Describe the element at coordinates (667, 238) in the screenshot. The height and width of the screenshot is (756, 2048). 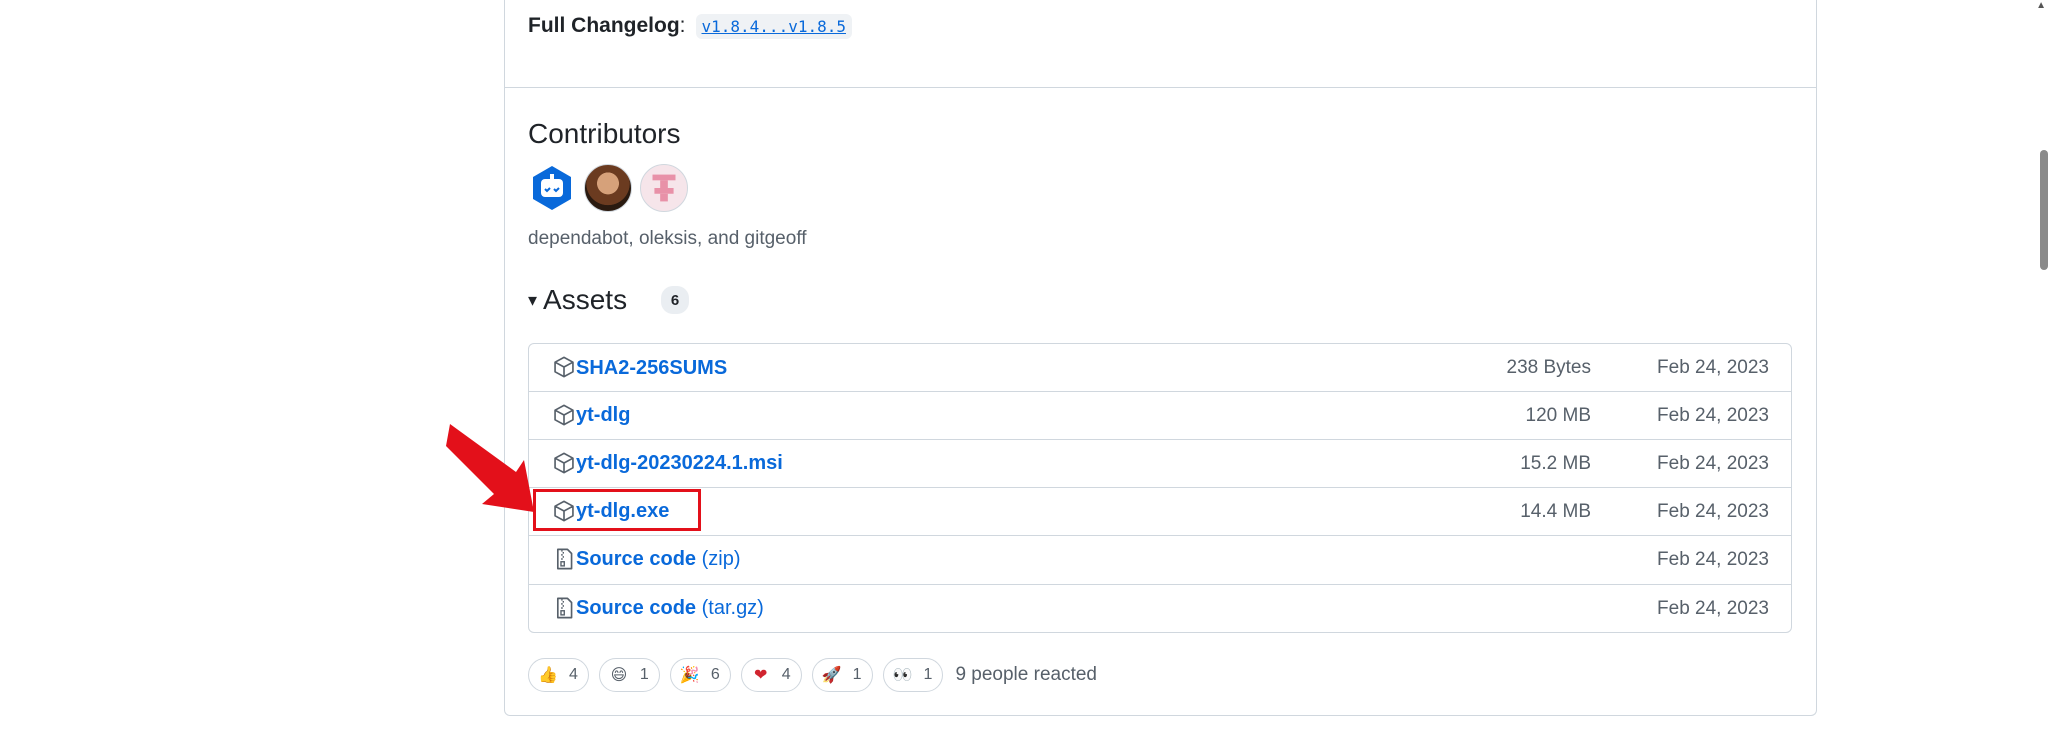
I see `contributor-names: dependabot, oleksis, and gitgeoff` at that location.